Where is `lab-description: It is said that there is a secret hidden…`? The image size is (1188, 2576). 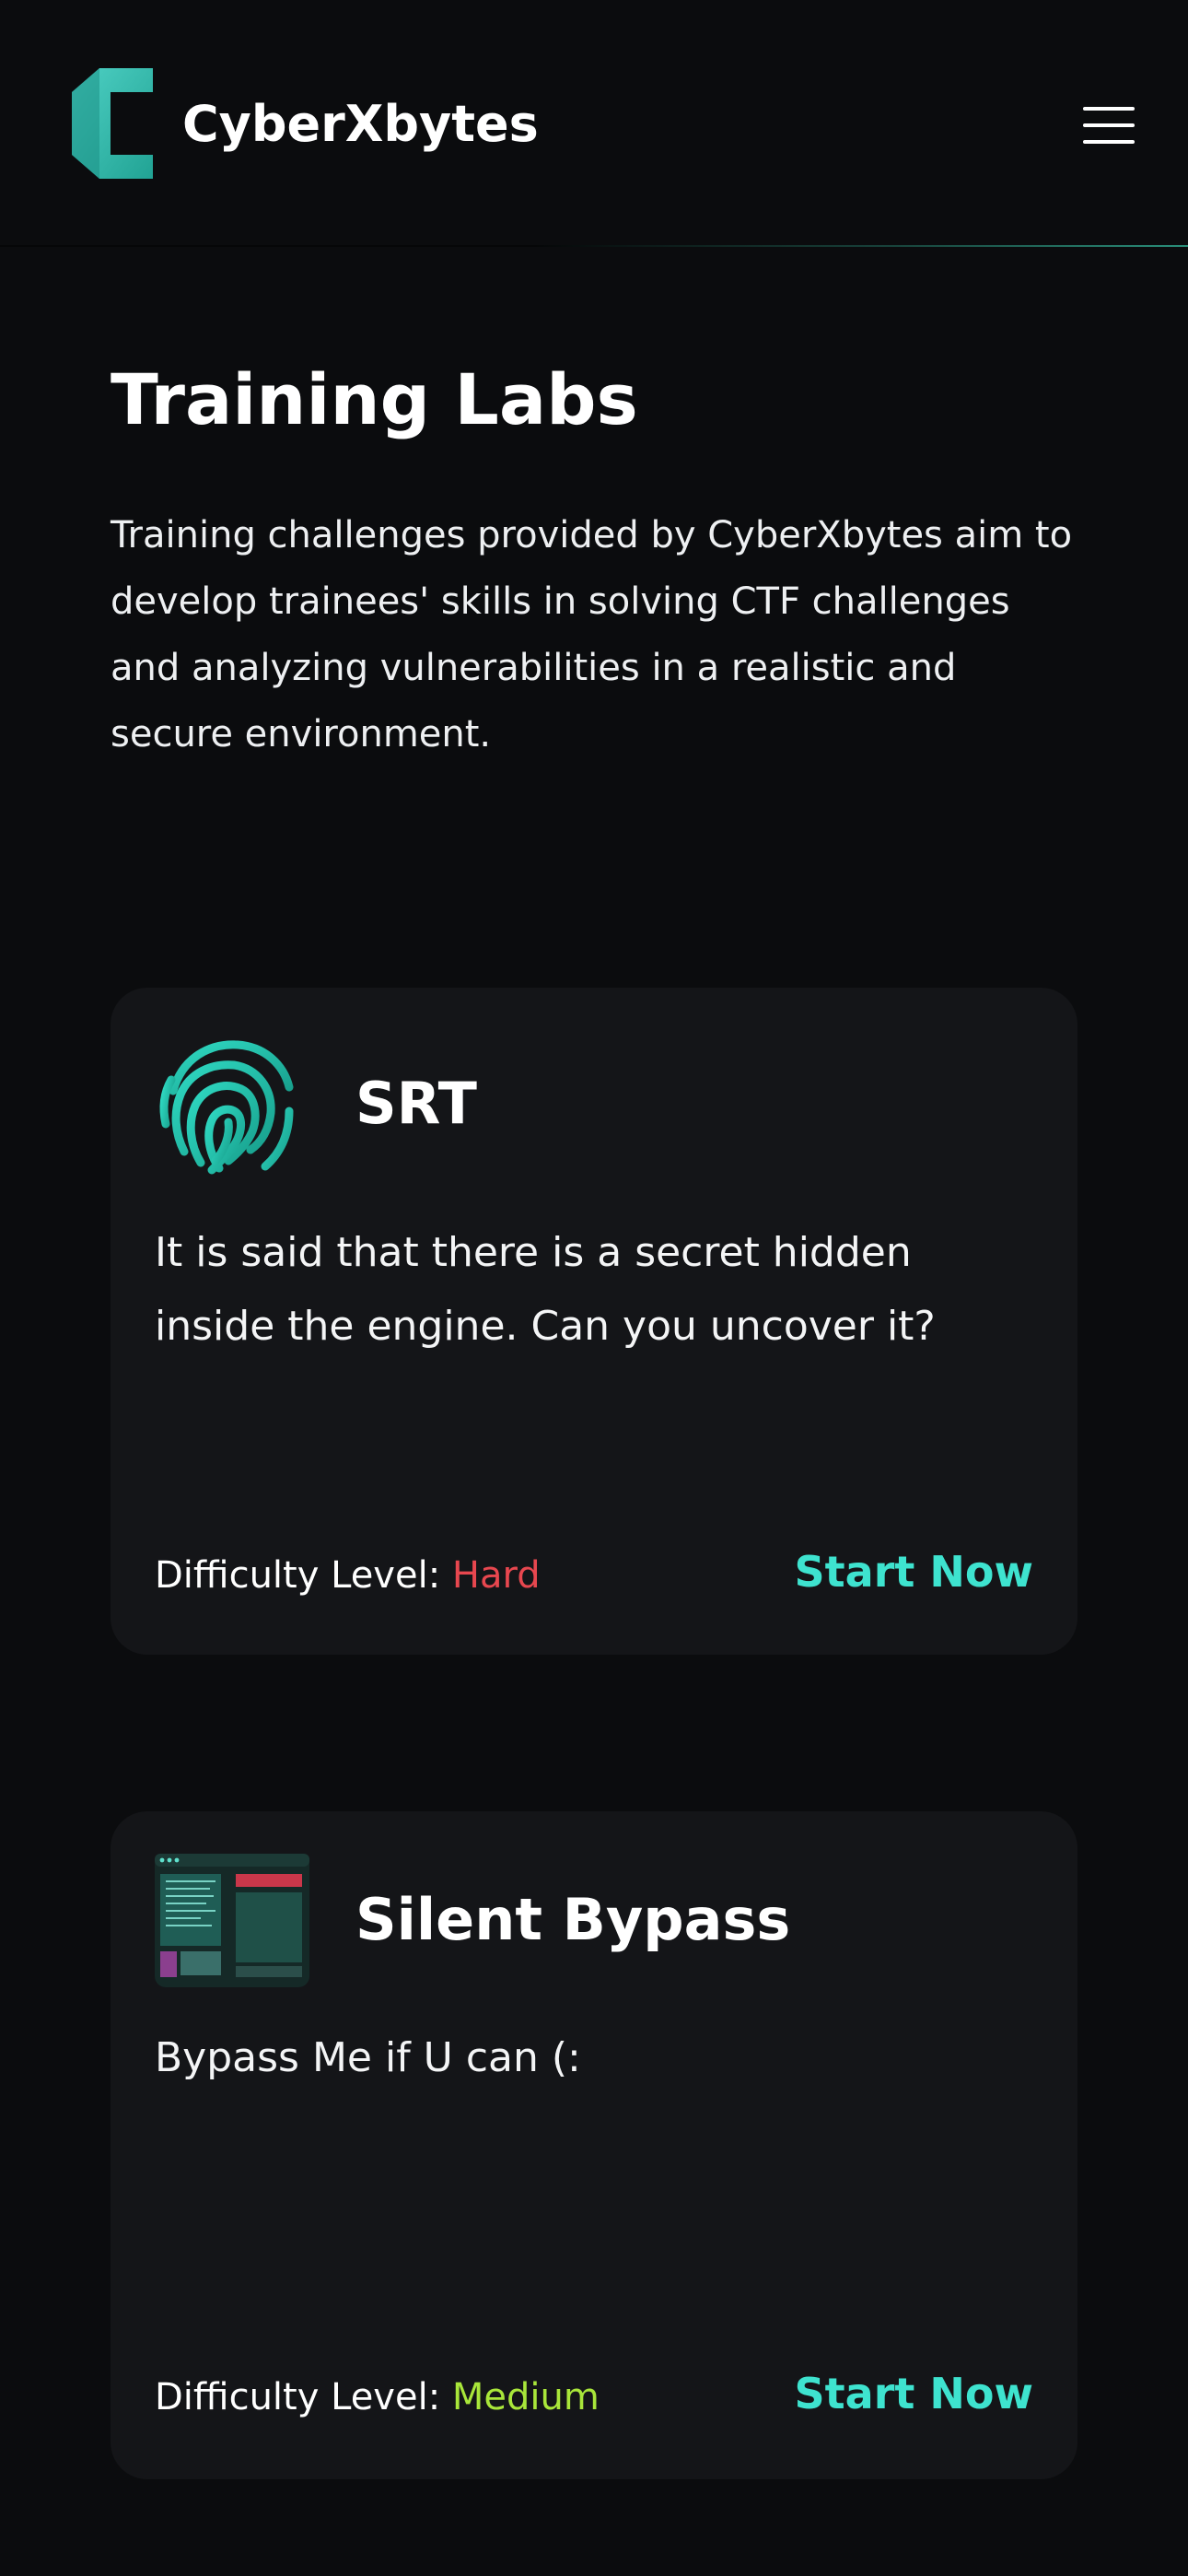 lab-description: It is said that there is a secret hidden… is located at coordinates (545, 1289).